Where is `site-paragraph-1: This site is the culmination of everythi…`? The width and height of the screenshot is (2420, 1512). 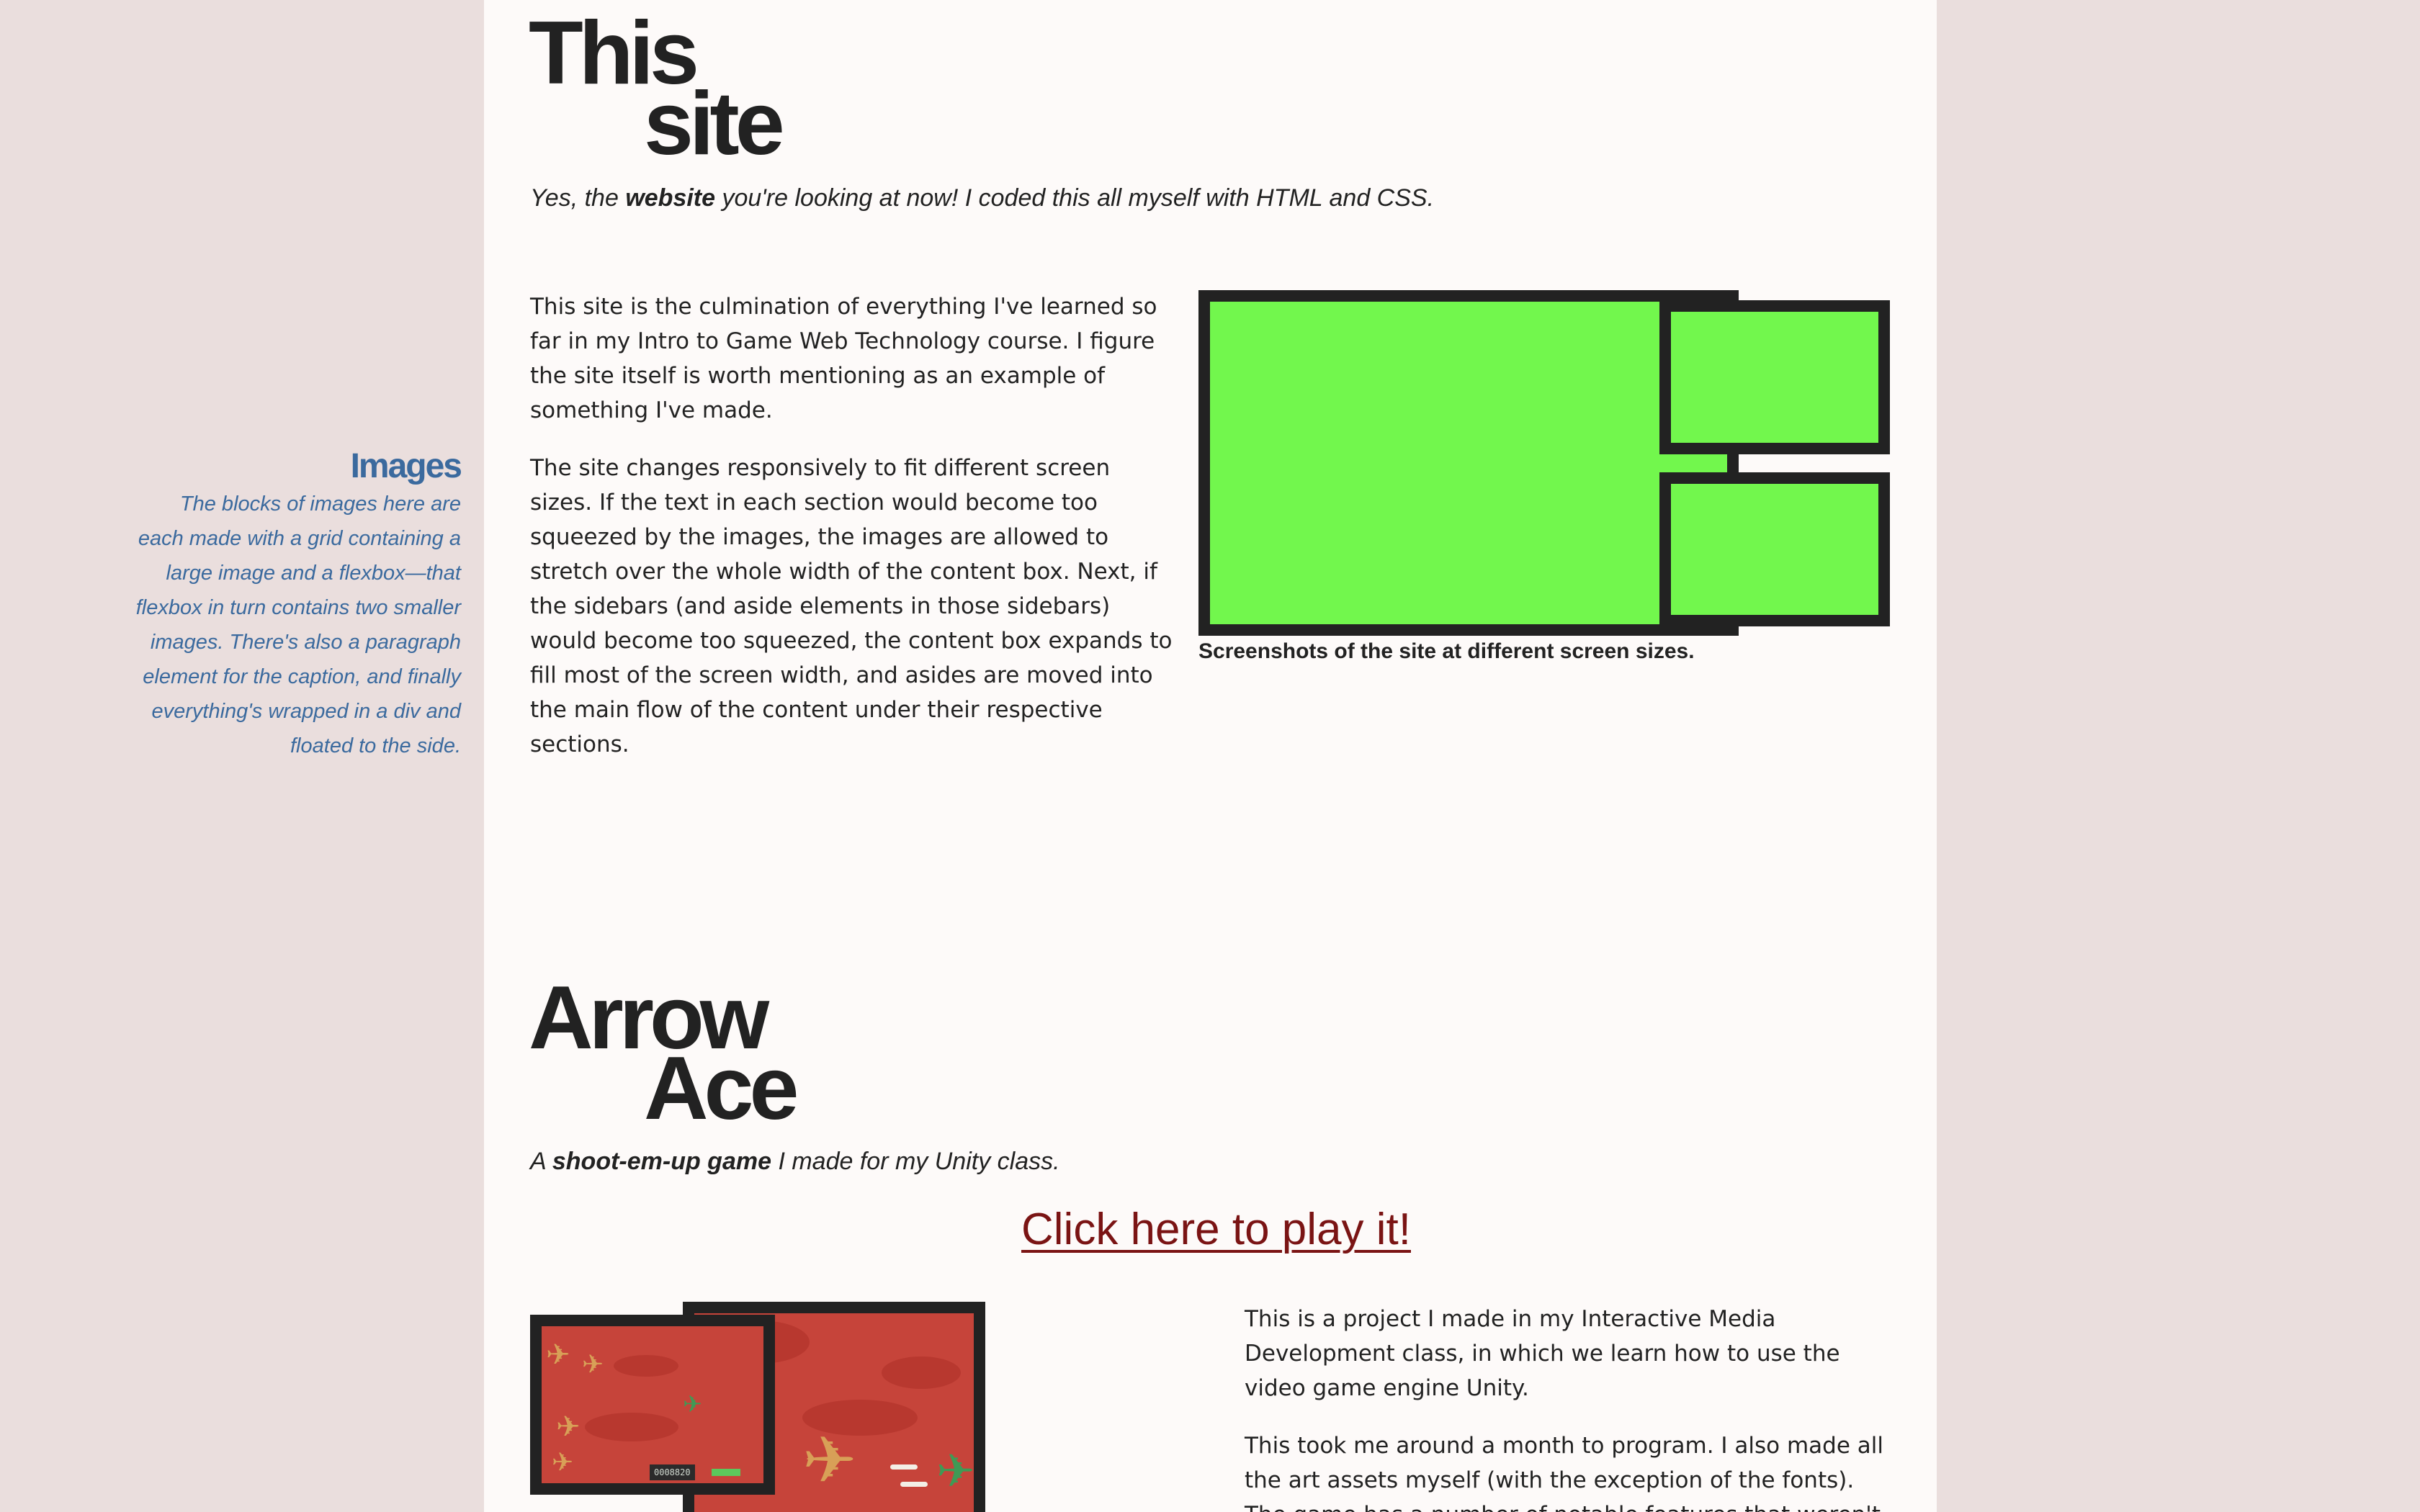
site-paragraph-1: This site is the culmination of everythi… is located at coordinates (843, 358).